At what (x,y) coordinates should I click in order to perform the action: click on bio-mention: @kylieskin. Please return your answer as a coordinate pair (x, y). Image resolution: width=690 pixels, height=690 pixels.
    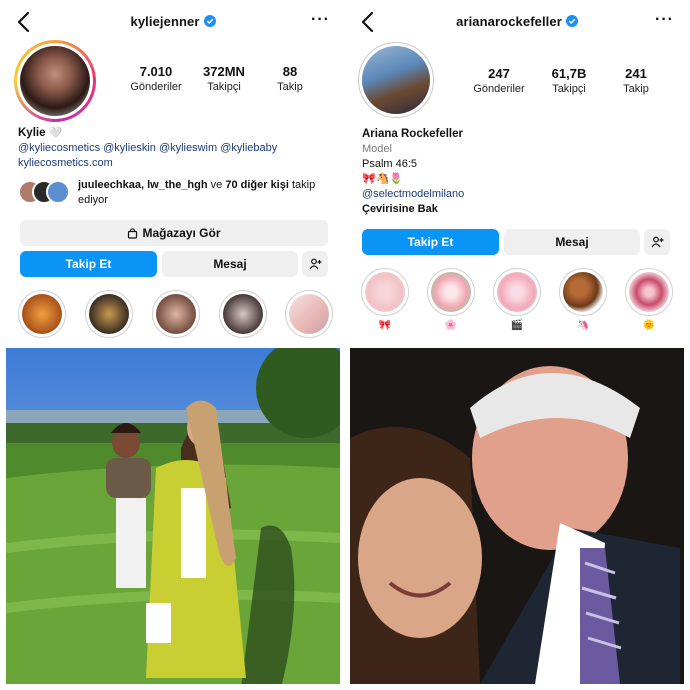
    Looking at the image, I should click on (129, 148).